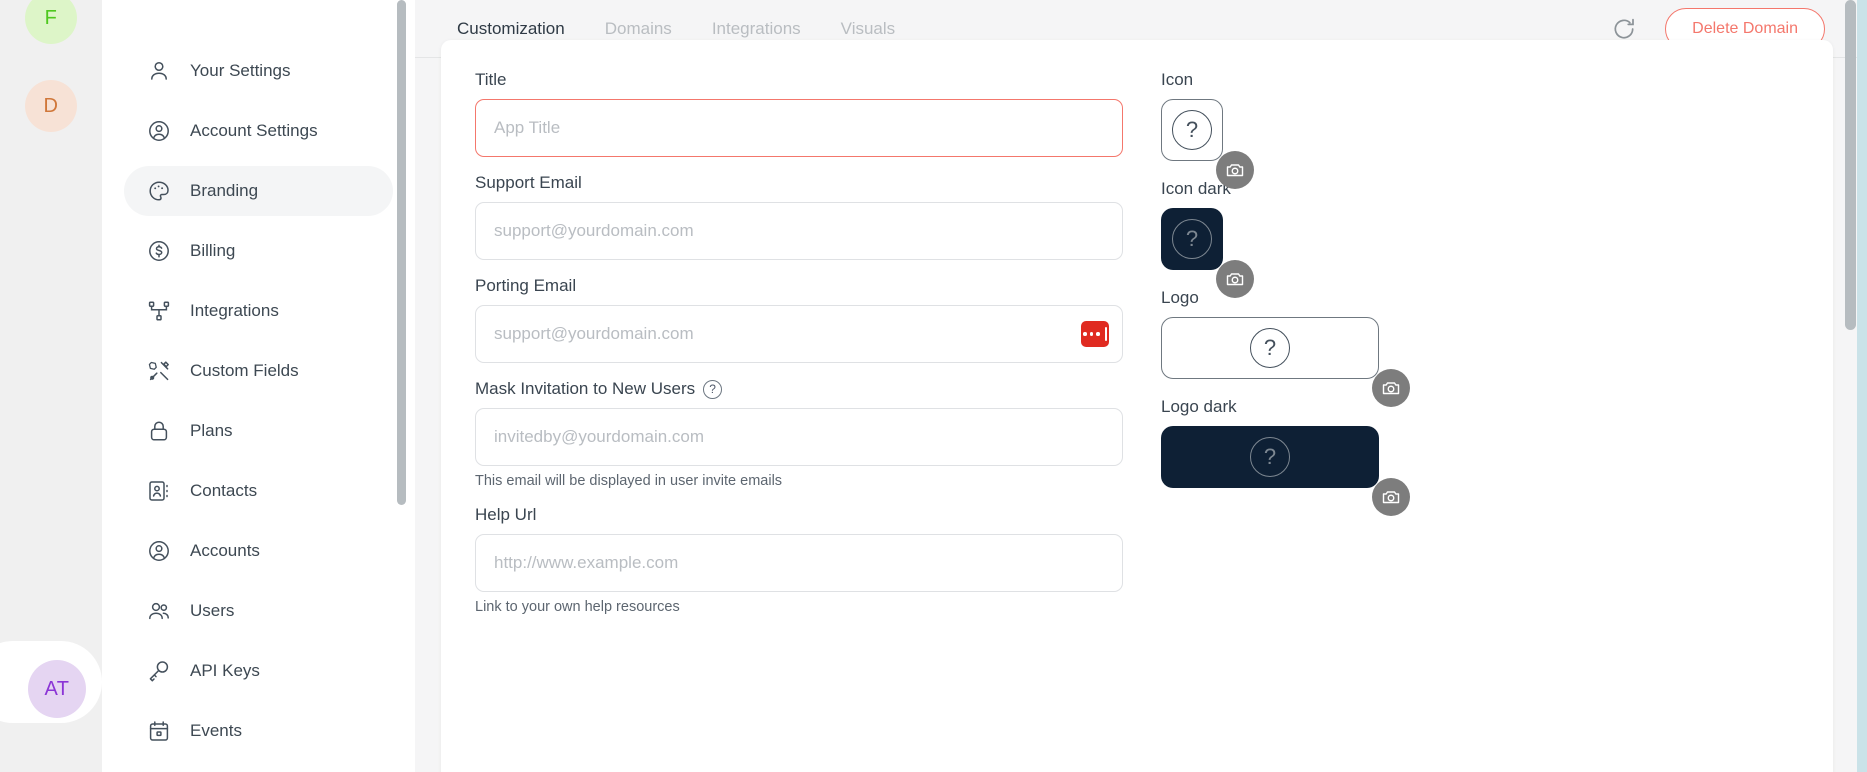 The height and width of the screenshot is (772, 1867). I want to click on sidebar-item-contacts: Contacts, so click(258, 491).